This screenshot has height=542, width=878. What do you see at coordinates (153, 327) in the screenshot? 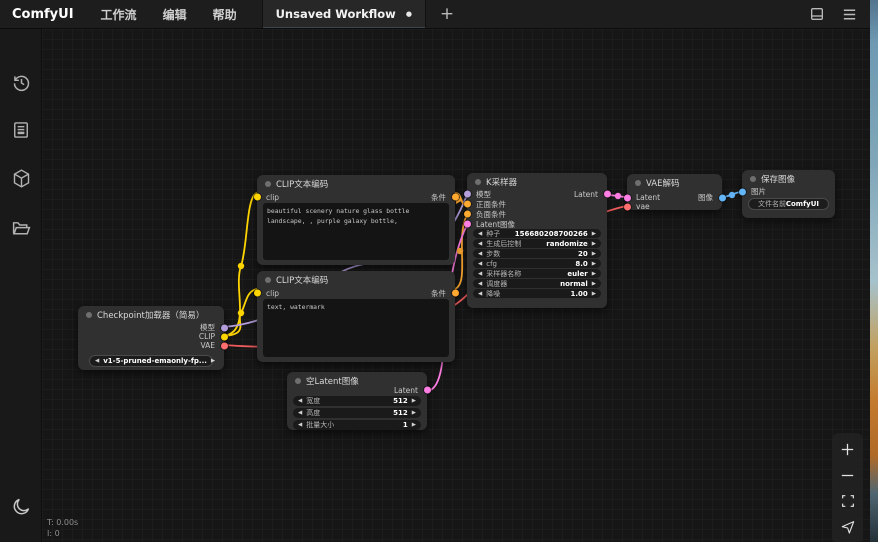
I see `output-slot-model: 模型` at bounding box center [153, 327].